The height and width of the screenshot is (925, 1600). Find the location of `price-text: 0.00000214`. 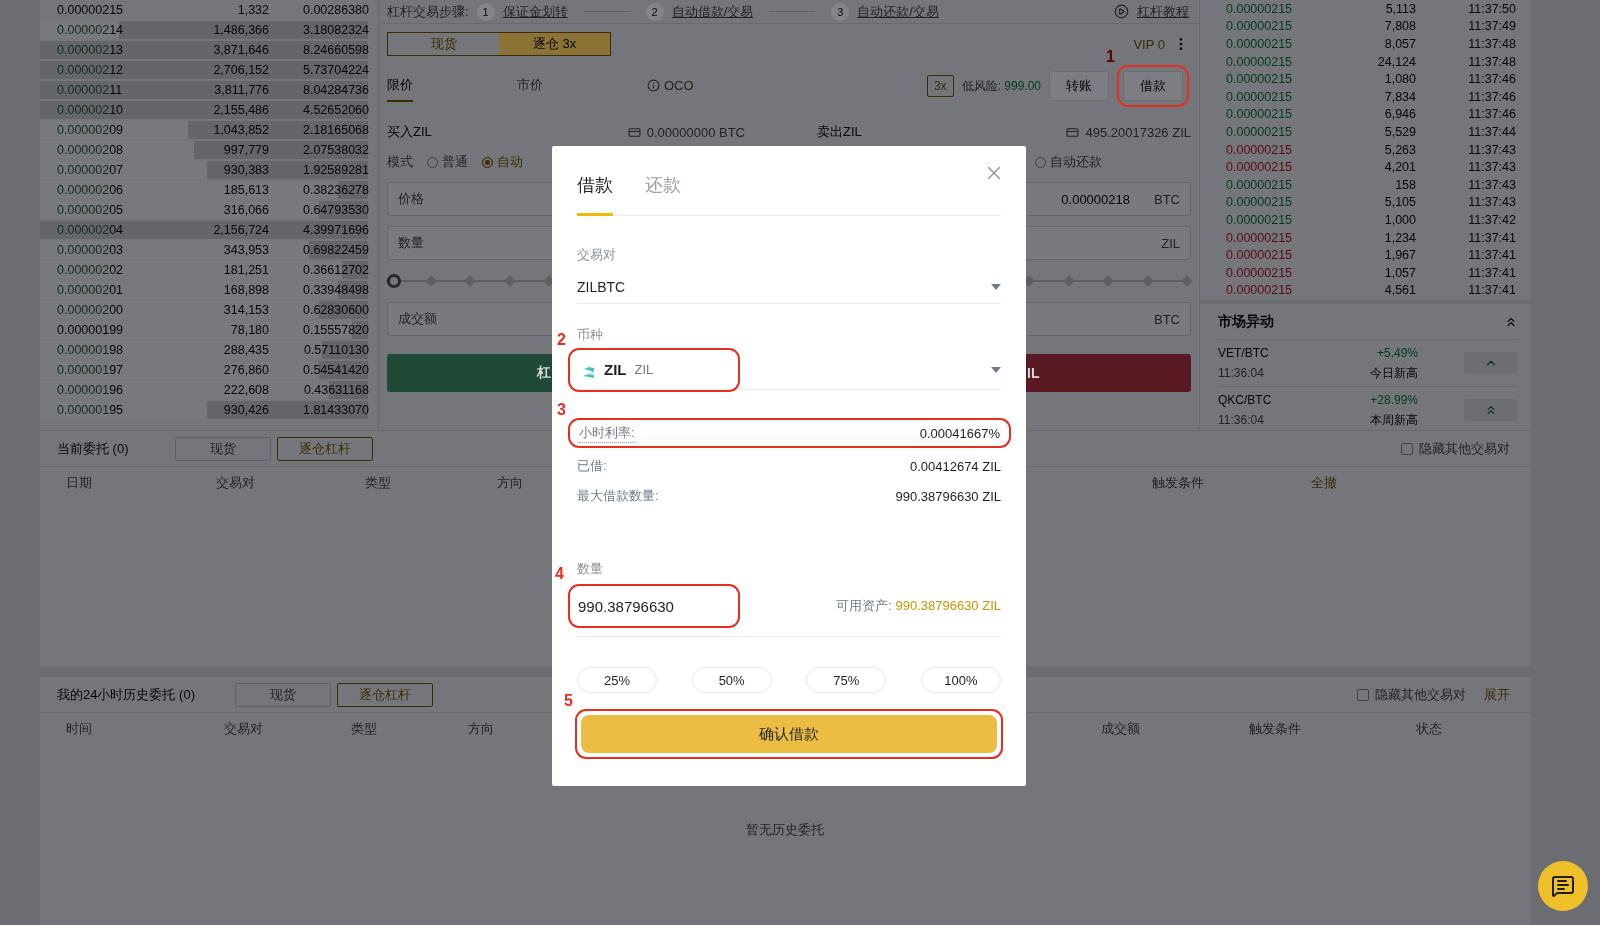

price-text: 0.00000214 is located at coordinates (90, 30).